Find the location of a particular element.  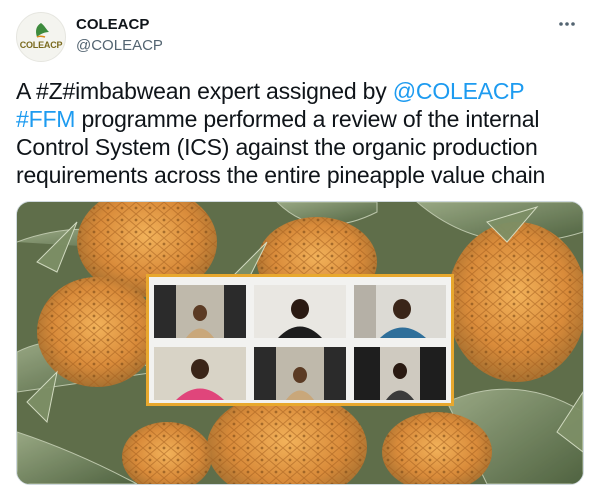

more-dots-icon is located at coordinates (567, 24).